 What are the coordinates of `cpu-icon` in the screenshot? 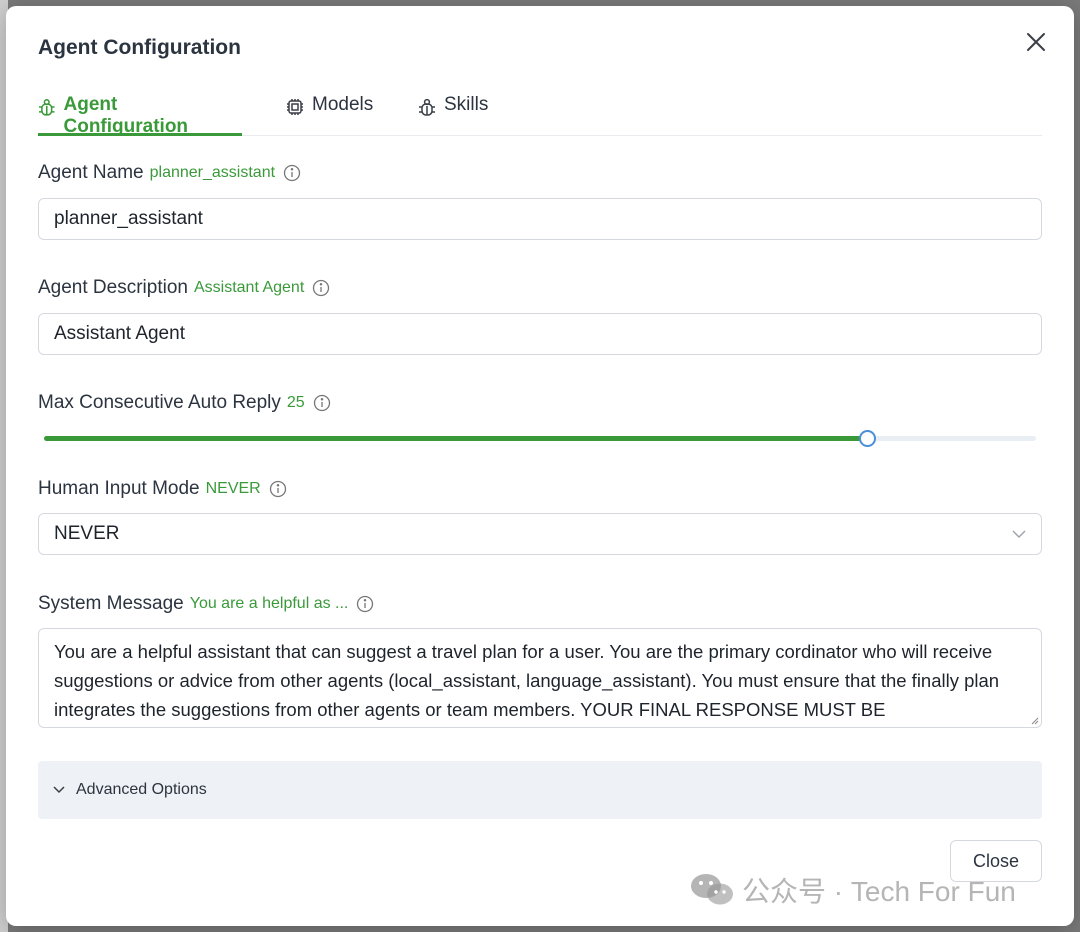 It's located at (295, 107).